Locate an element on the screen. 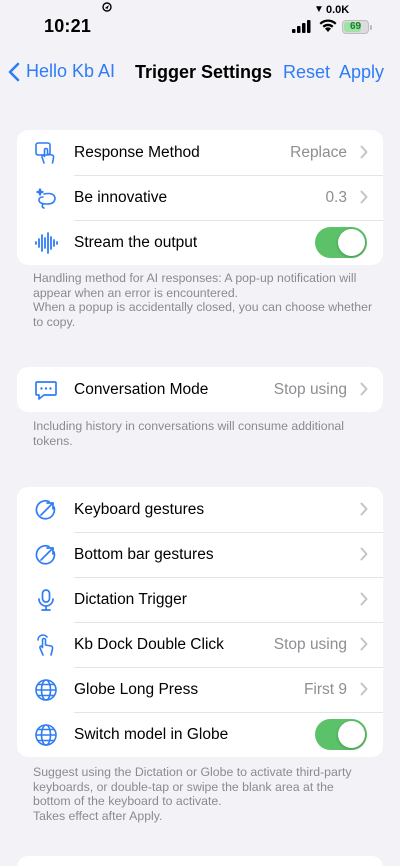 The image size is (400, 866). download-arrow-icon: ▼ is located at coordinates (319, 9).